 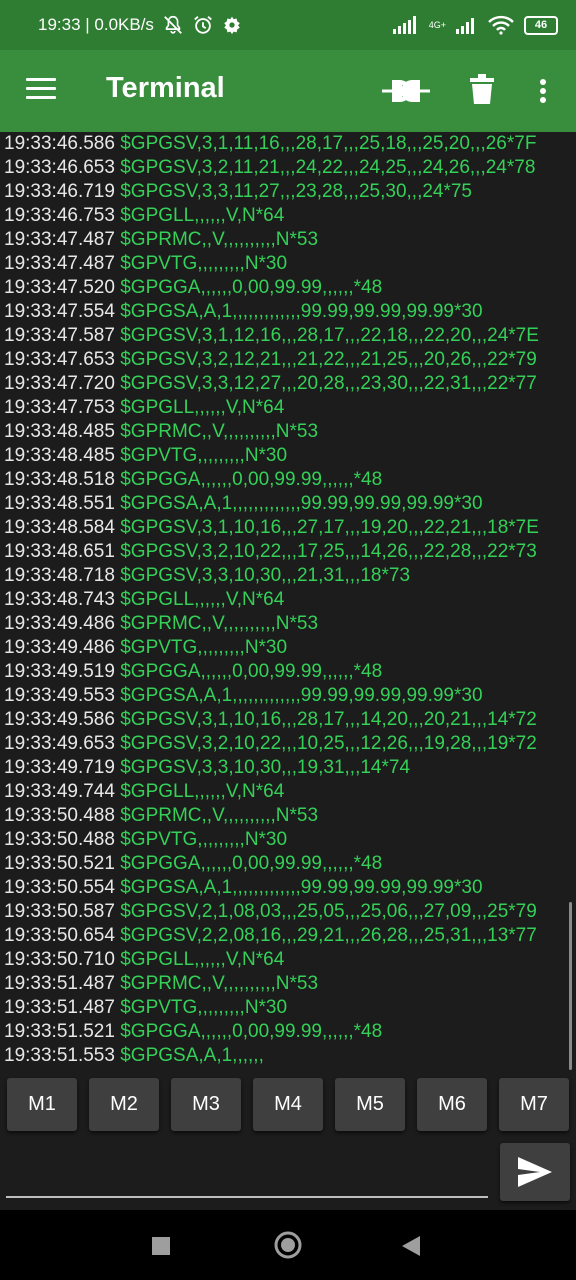 What do you see at coordinates (124, 1104) in the screenshot?
I see `macro-button-m2: M2` at bounding box center [124, 1104].